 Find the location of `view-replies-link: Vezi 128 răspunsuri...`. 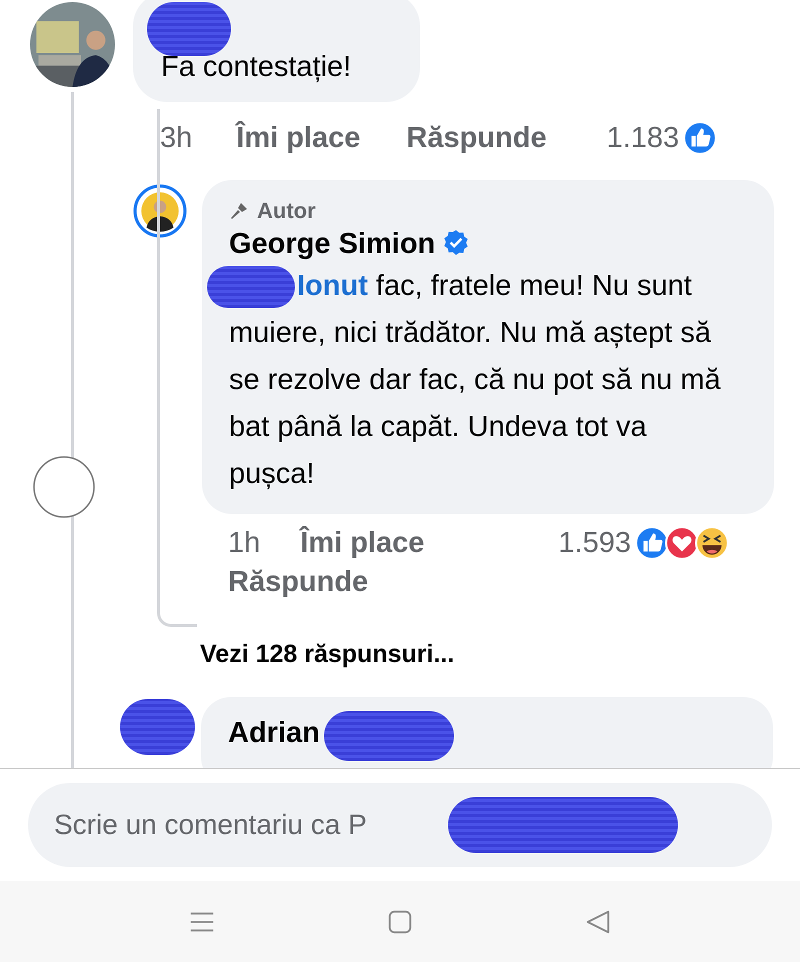

view-replies-link: Vezi 128 răspunsuri... is located at coordinates (327, 654).